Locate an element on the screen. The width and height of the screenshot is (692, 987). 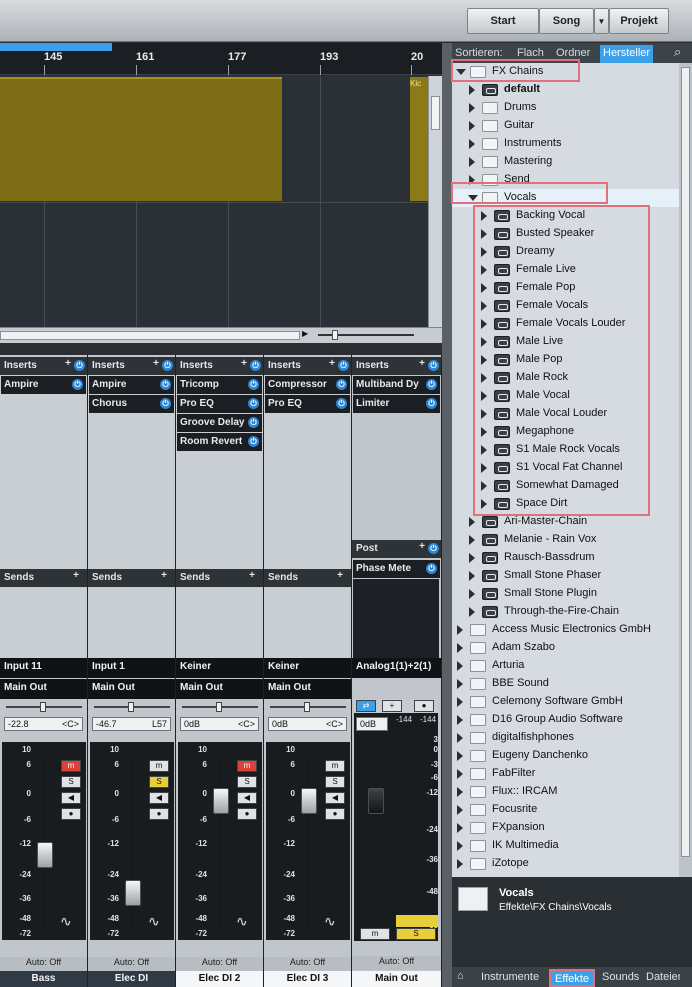
audio-event-kick: Kic is located at coordinates (419, 139).